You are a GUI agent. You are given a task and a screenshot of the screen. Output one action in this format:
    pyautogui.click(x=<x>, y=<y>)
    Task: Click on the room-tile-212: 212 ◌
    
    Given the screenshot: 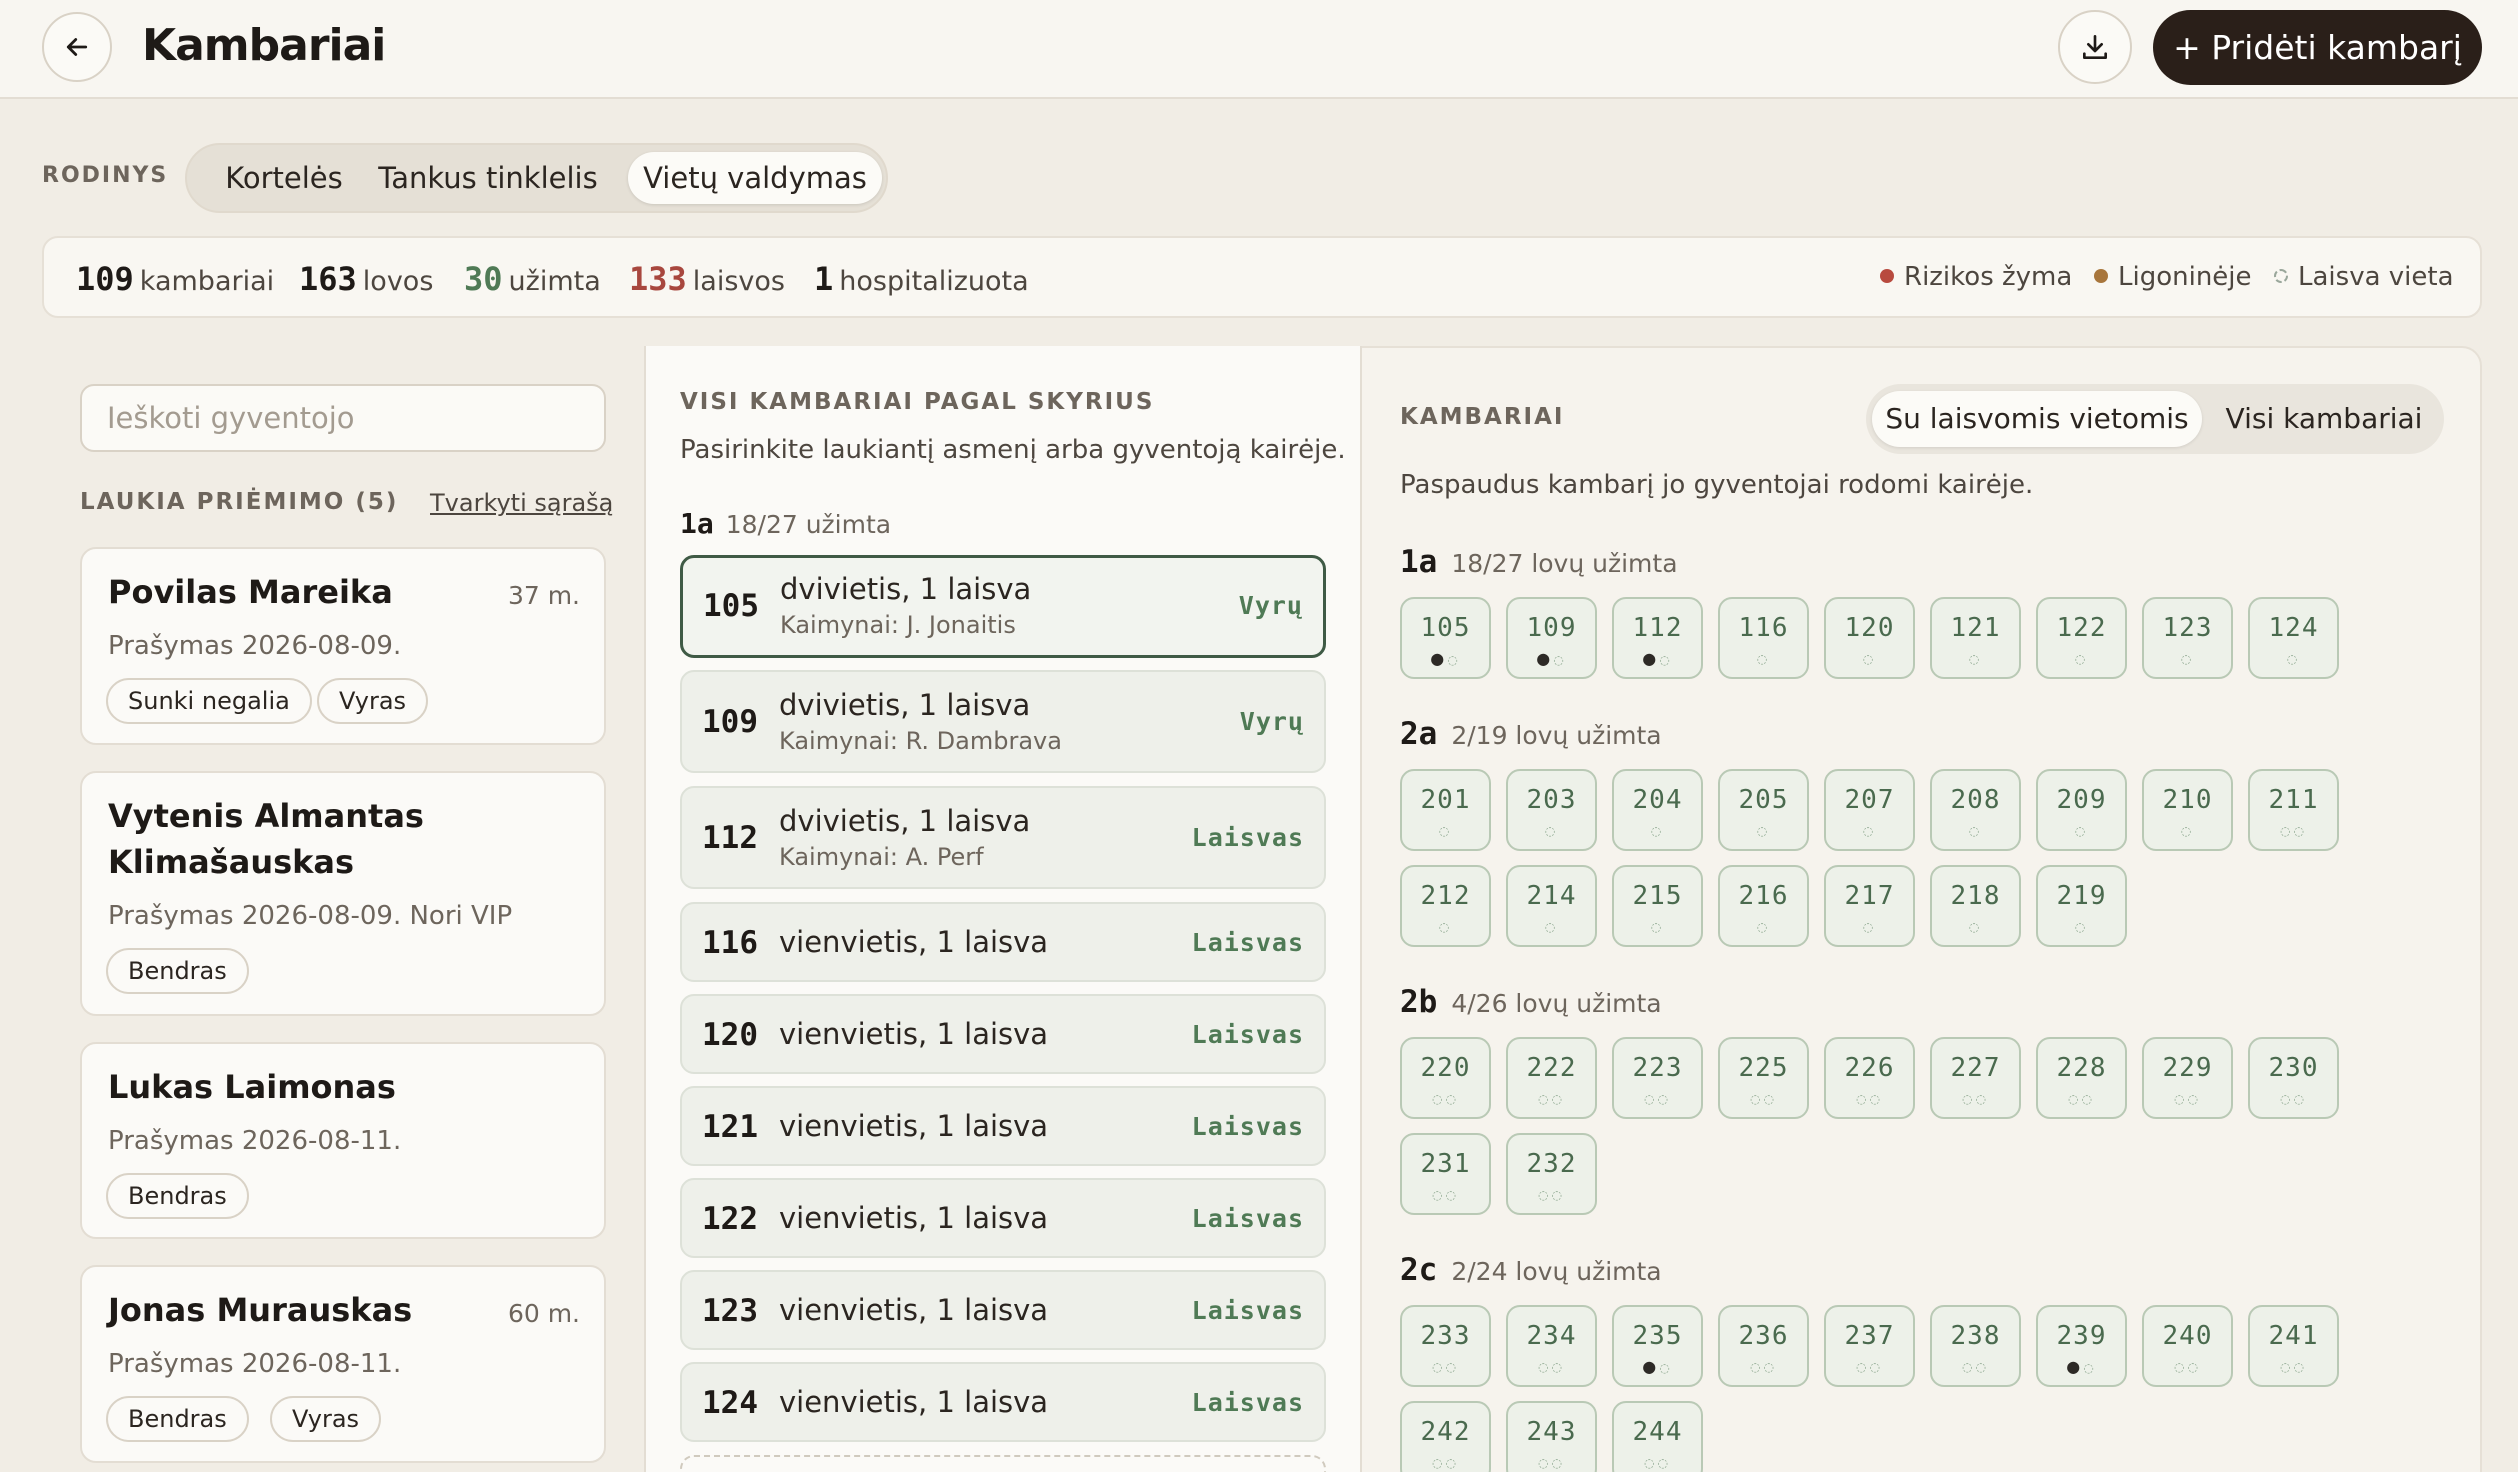 What is the action you would take?
    pyautogui.click(x=1445, y=906)
    